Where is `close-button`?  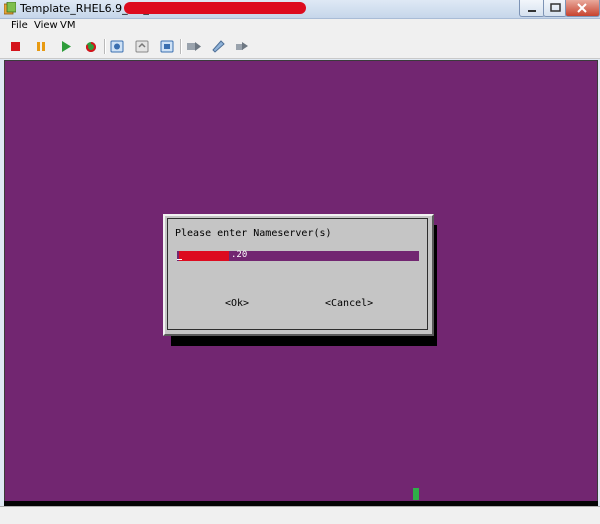 close-button is located at coordinates (582, 8).